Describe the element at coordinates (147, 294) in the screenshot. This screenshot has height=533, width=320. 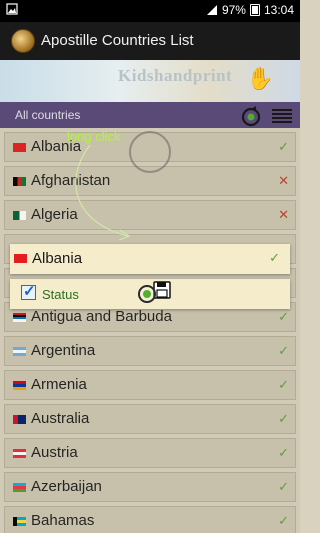
I see `touch-dot-icon` at that location.